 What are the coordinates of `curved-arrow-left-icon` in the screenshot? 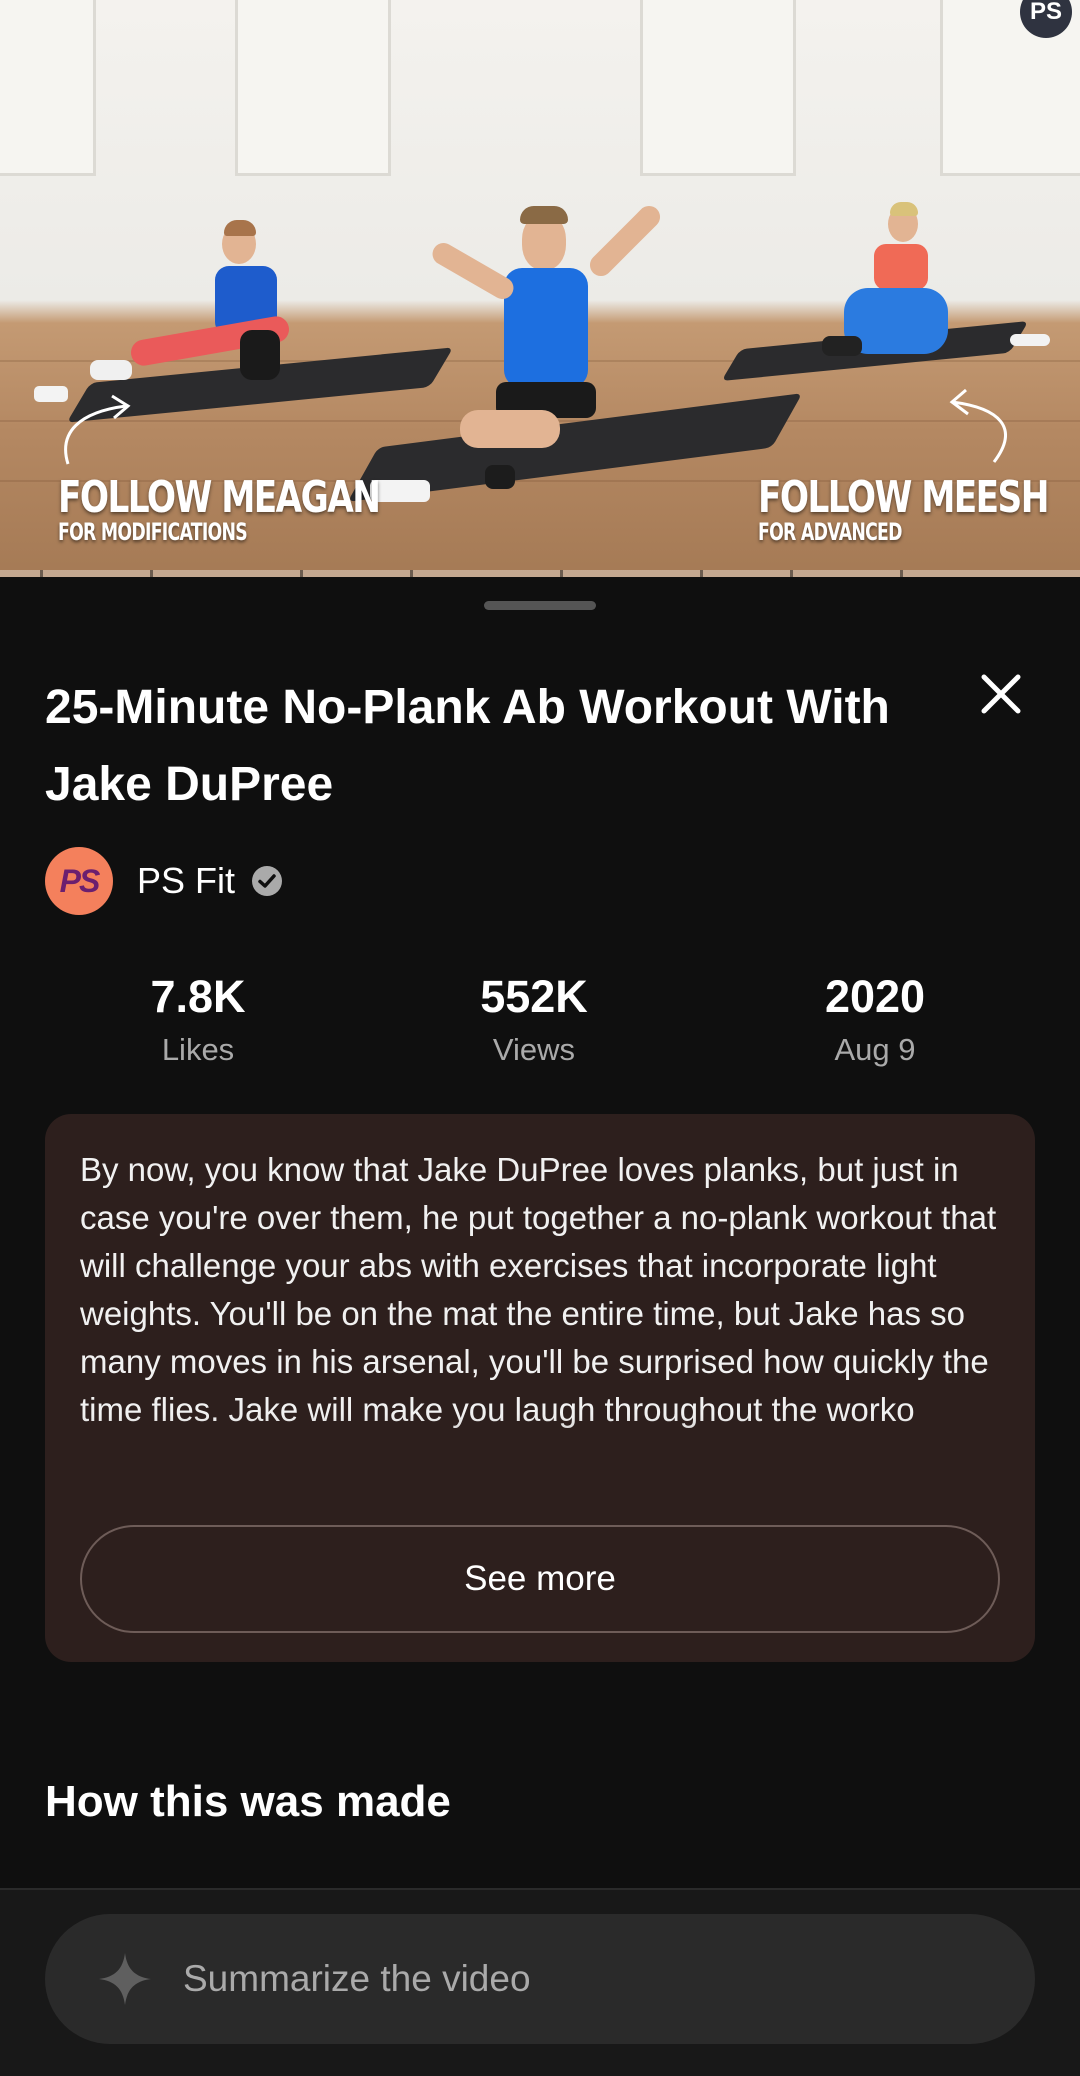 It's located at (97, 429).